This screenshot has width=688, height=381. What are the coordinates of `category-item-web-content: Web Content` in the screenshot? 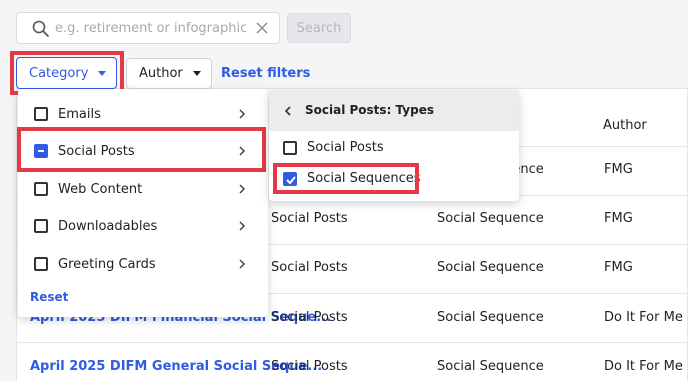 It's located at (143, 189).